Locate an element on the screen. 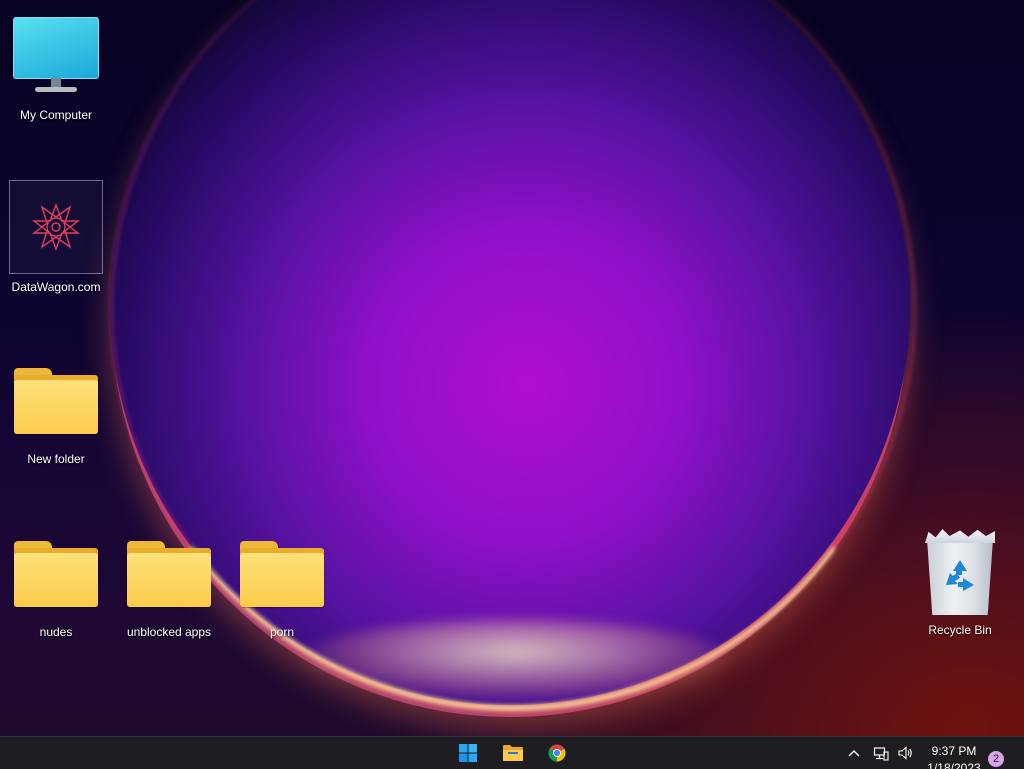  show-hidden-icons-button is located at coordinates (854, 753).